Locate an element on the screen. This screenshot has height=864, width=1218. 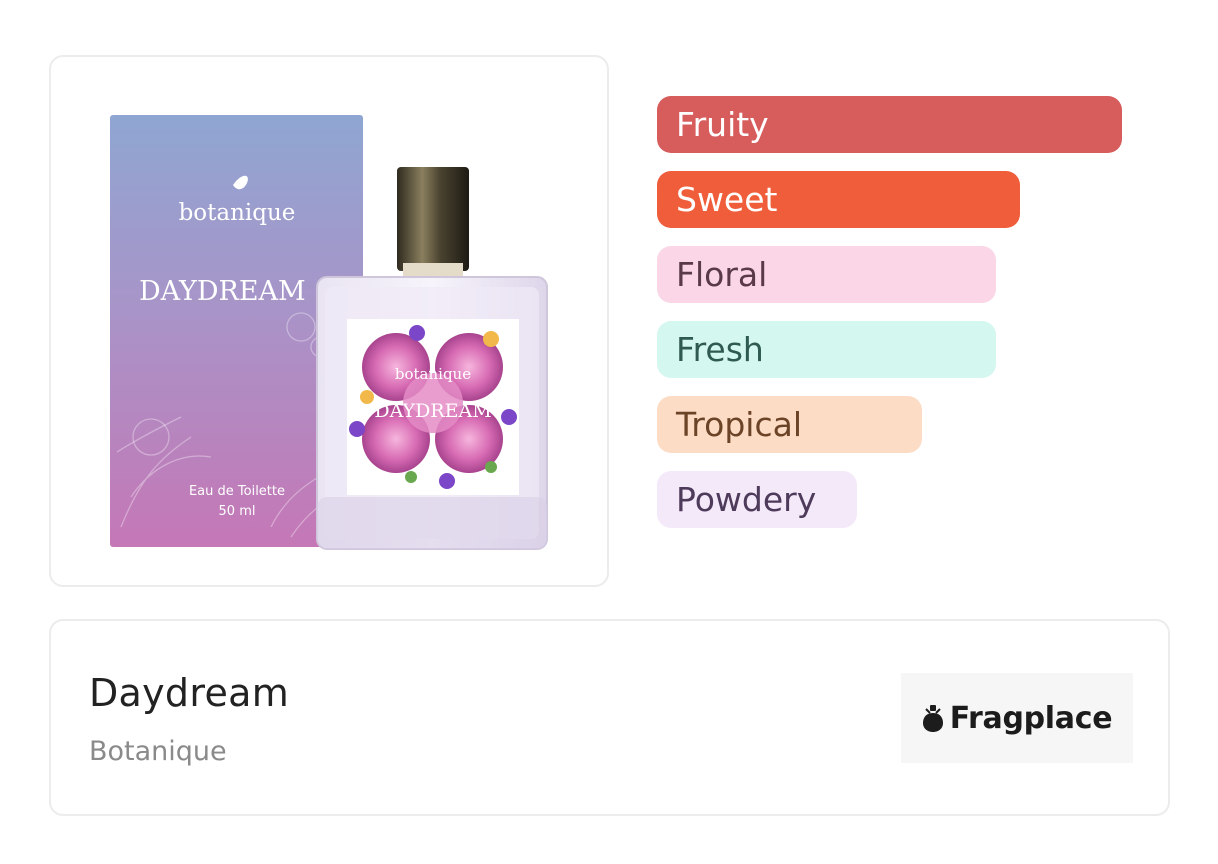
bottle-cap is located at coordinates (433, 219).